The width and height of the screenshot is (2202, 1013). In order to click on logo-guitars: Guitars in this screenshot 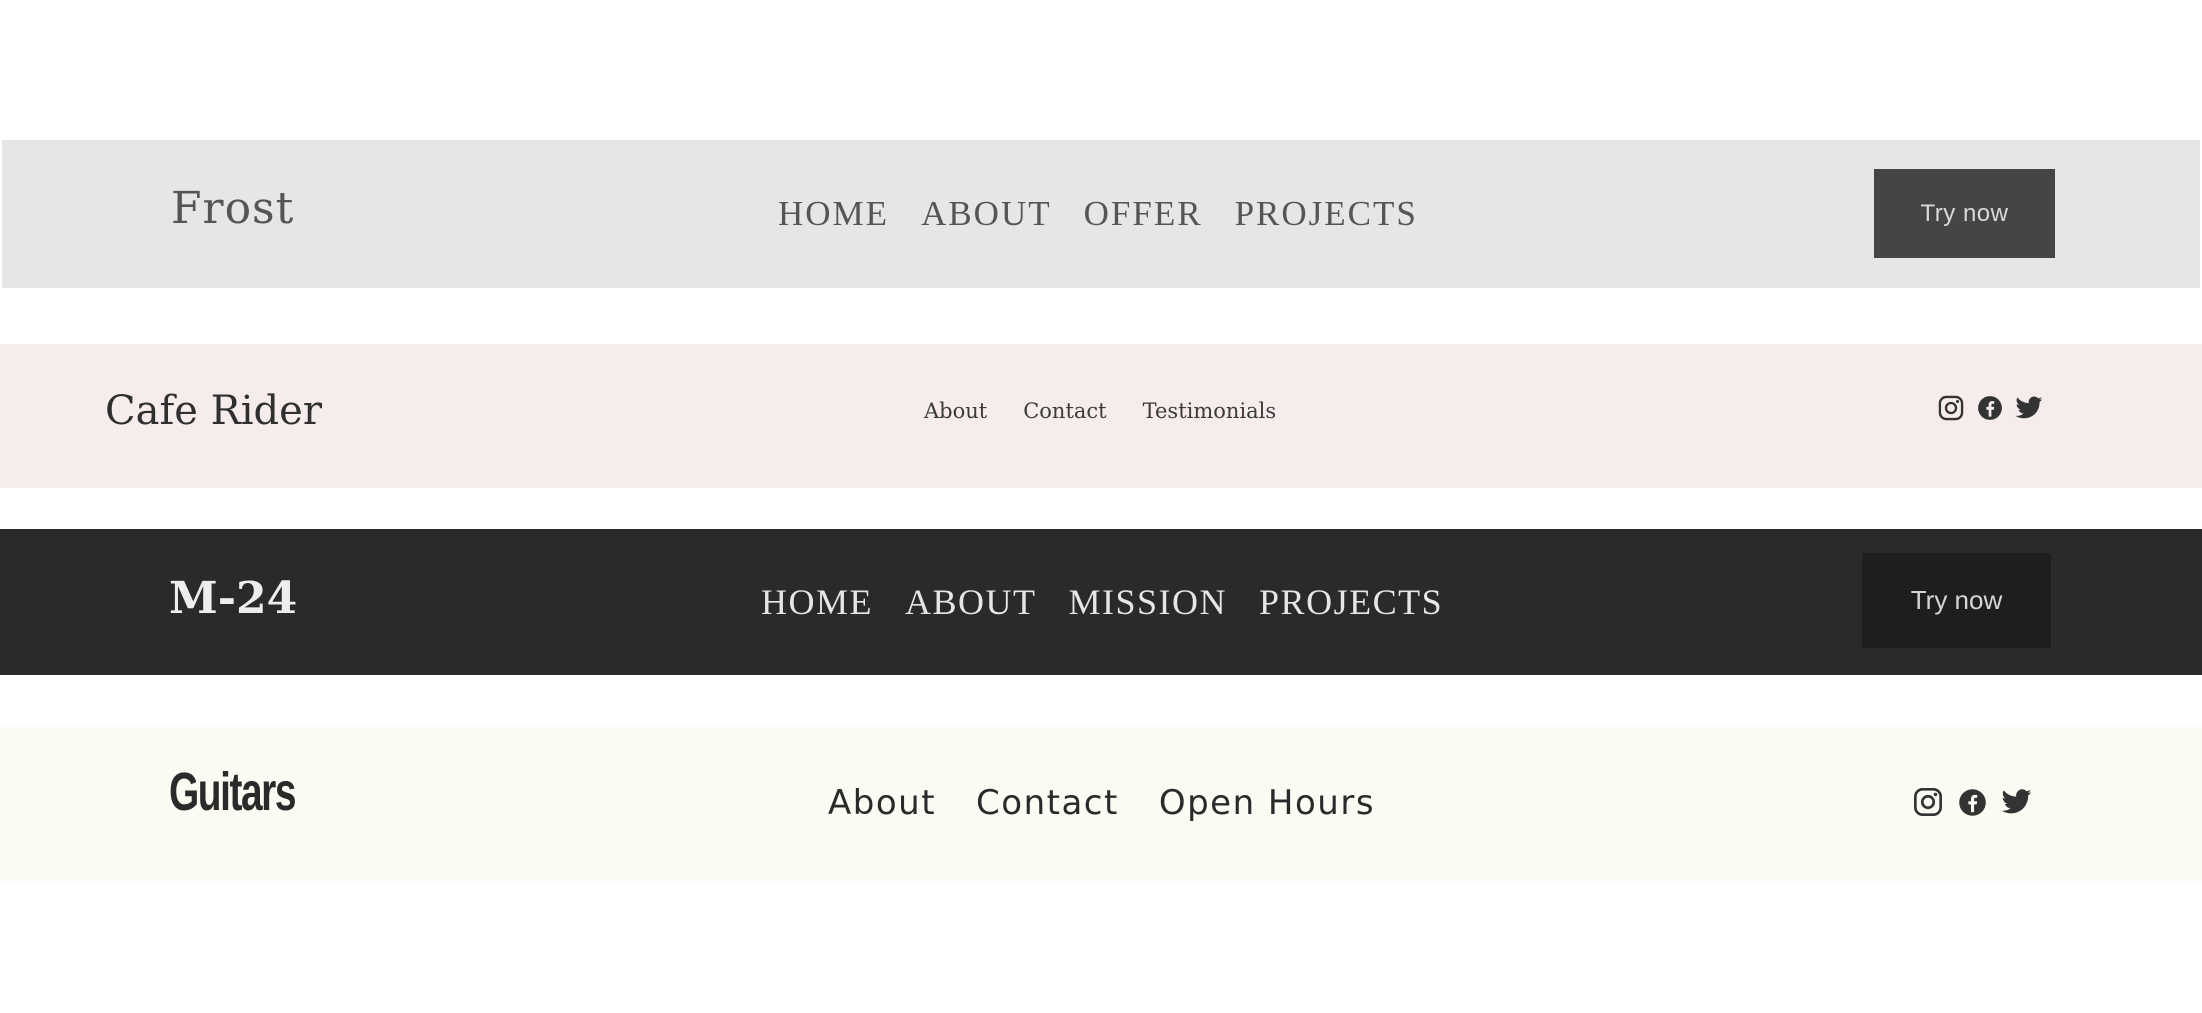, I will do `click(232, 792)`.